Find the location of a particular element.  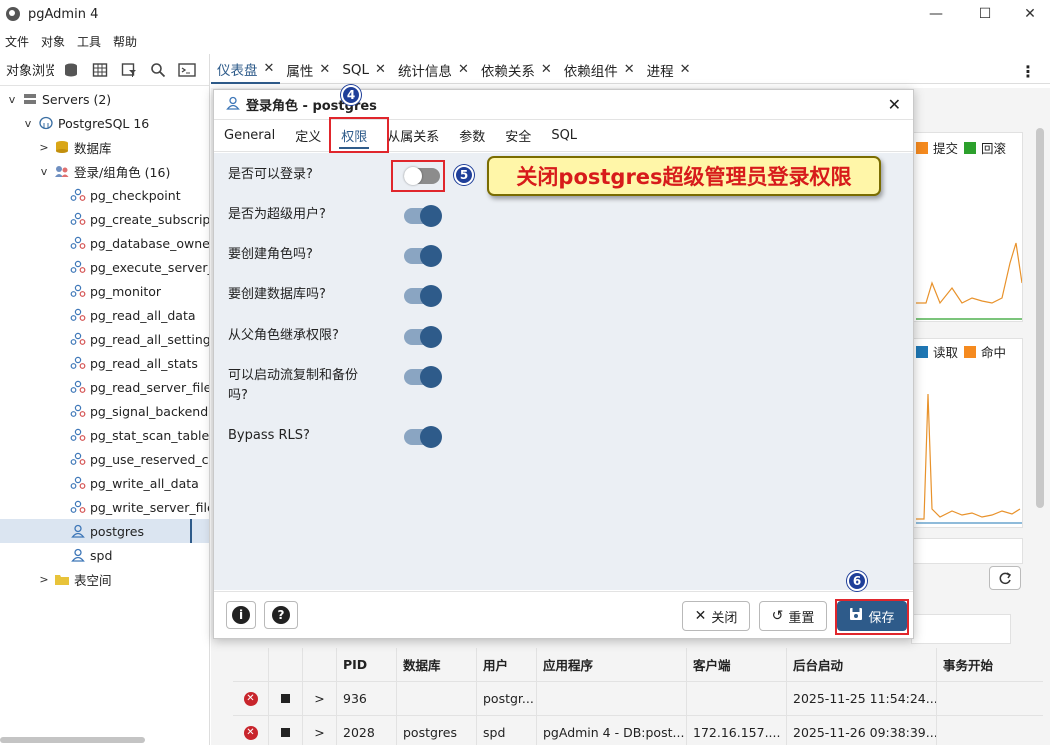

tab-properties: 属性 ✕ is located at coordinates (308, 70).